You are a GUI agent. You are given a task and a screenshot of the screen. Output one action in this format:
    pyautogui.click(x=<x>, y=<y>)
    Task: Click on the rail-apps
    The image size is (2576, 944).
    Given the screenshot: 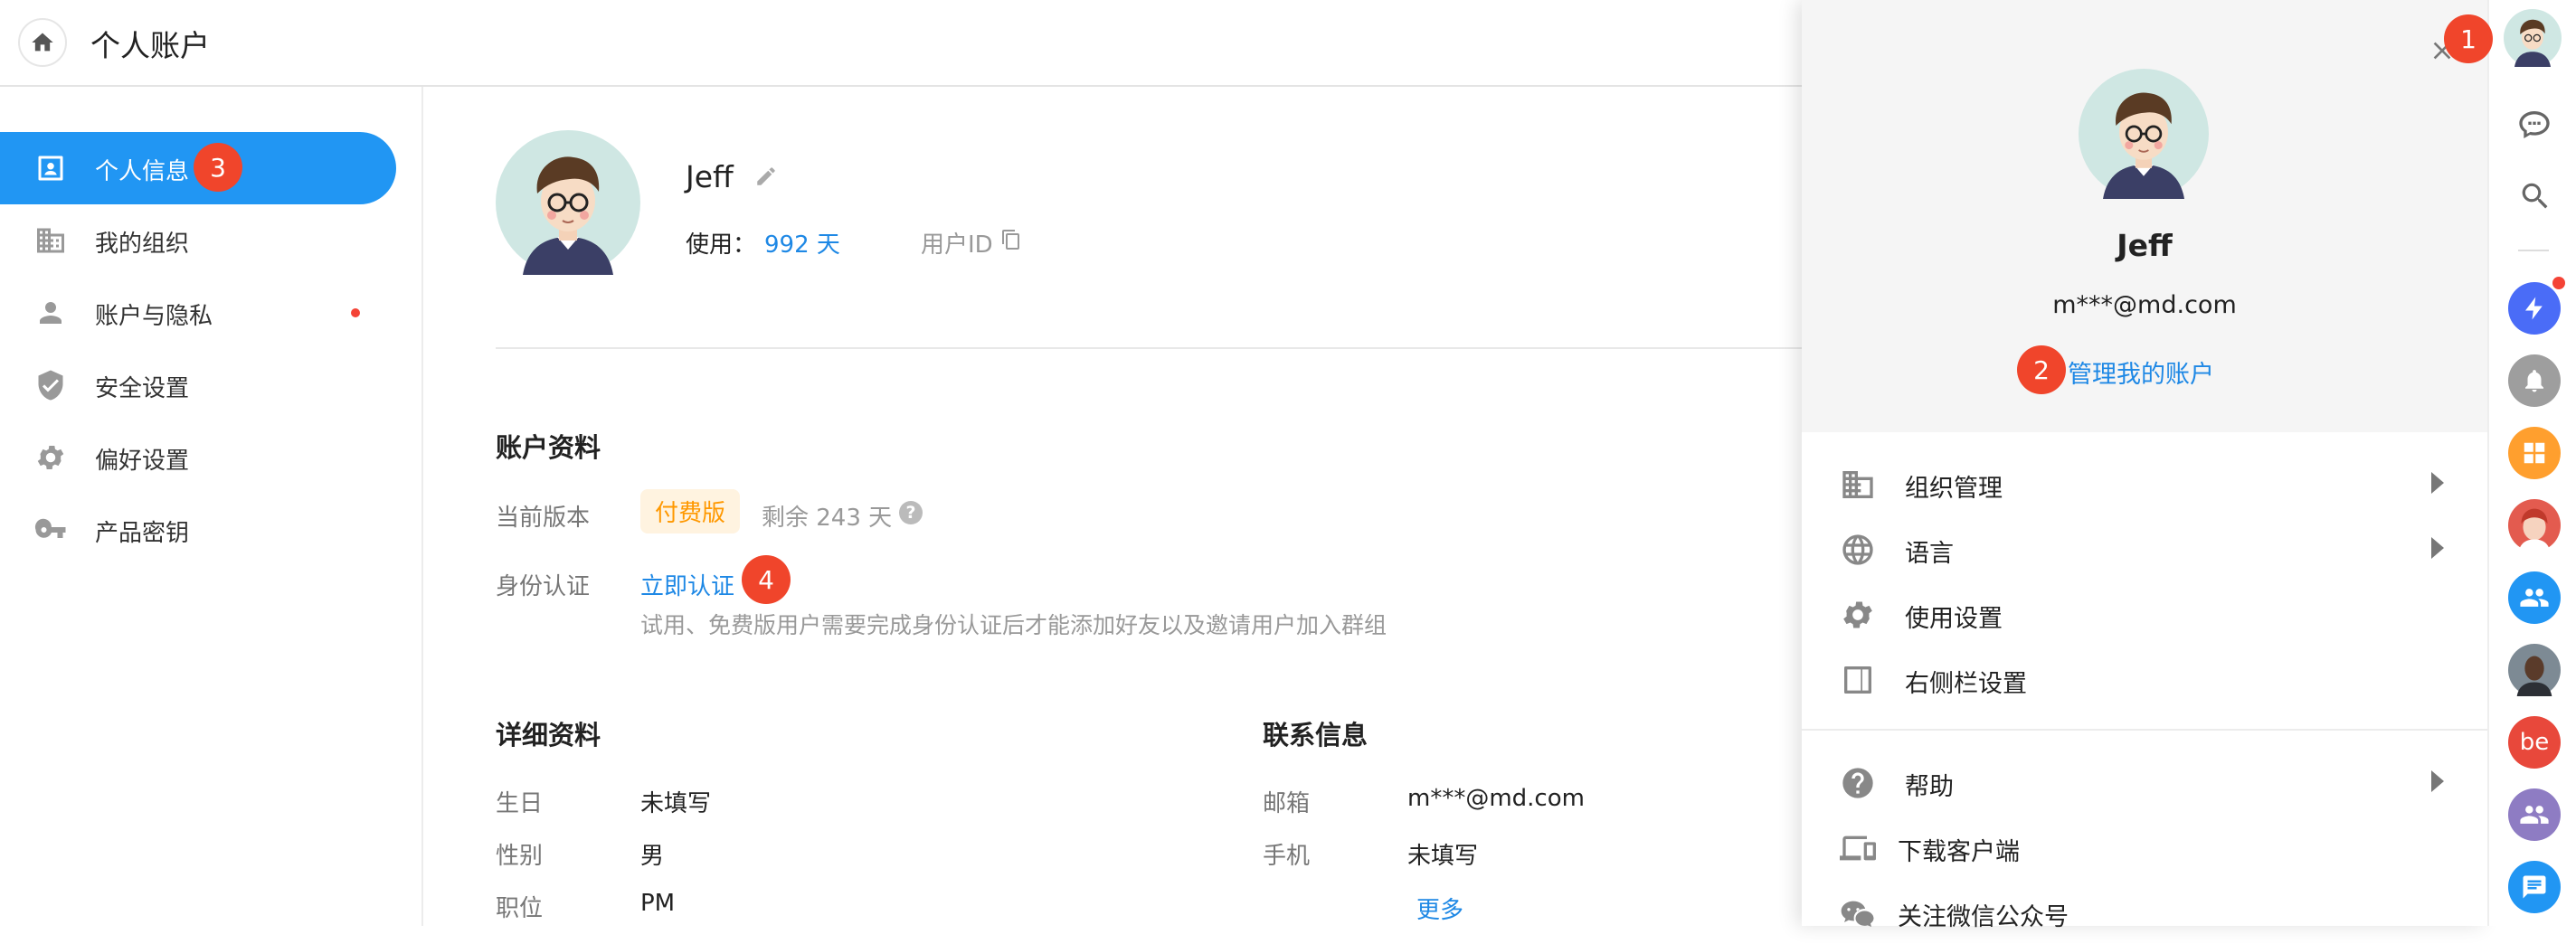 What is the action you would take?
    pyautogui.click(x=2535, y=453)
    